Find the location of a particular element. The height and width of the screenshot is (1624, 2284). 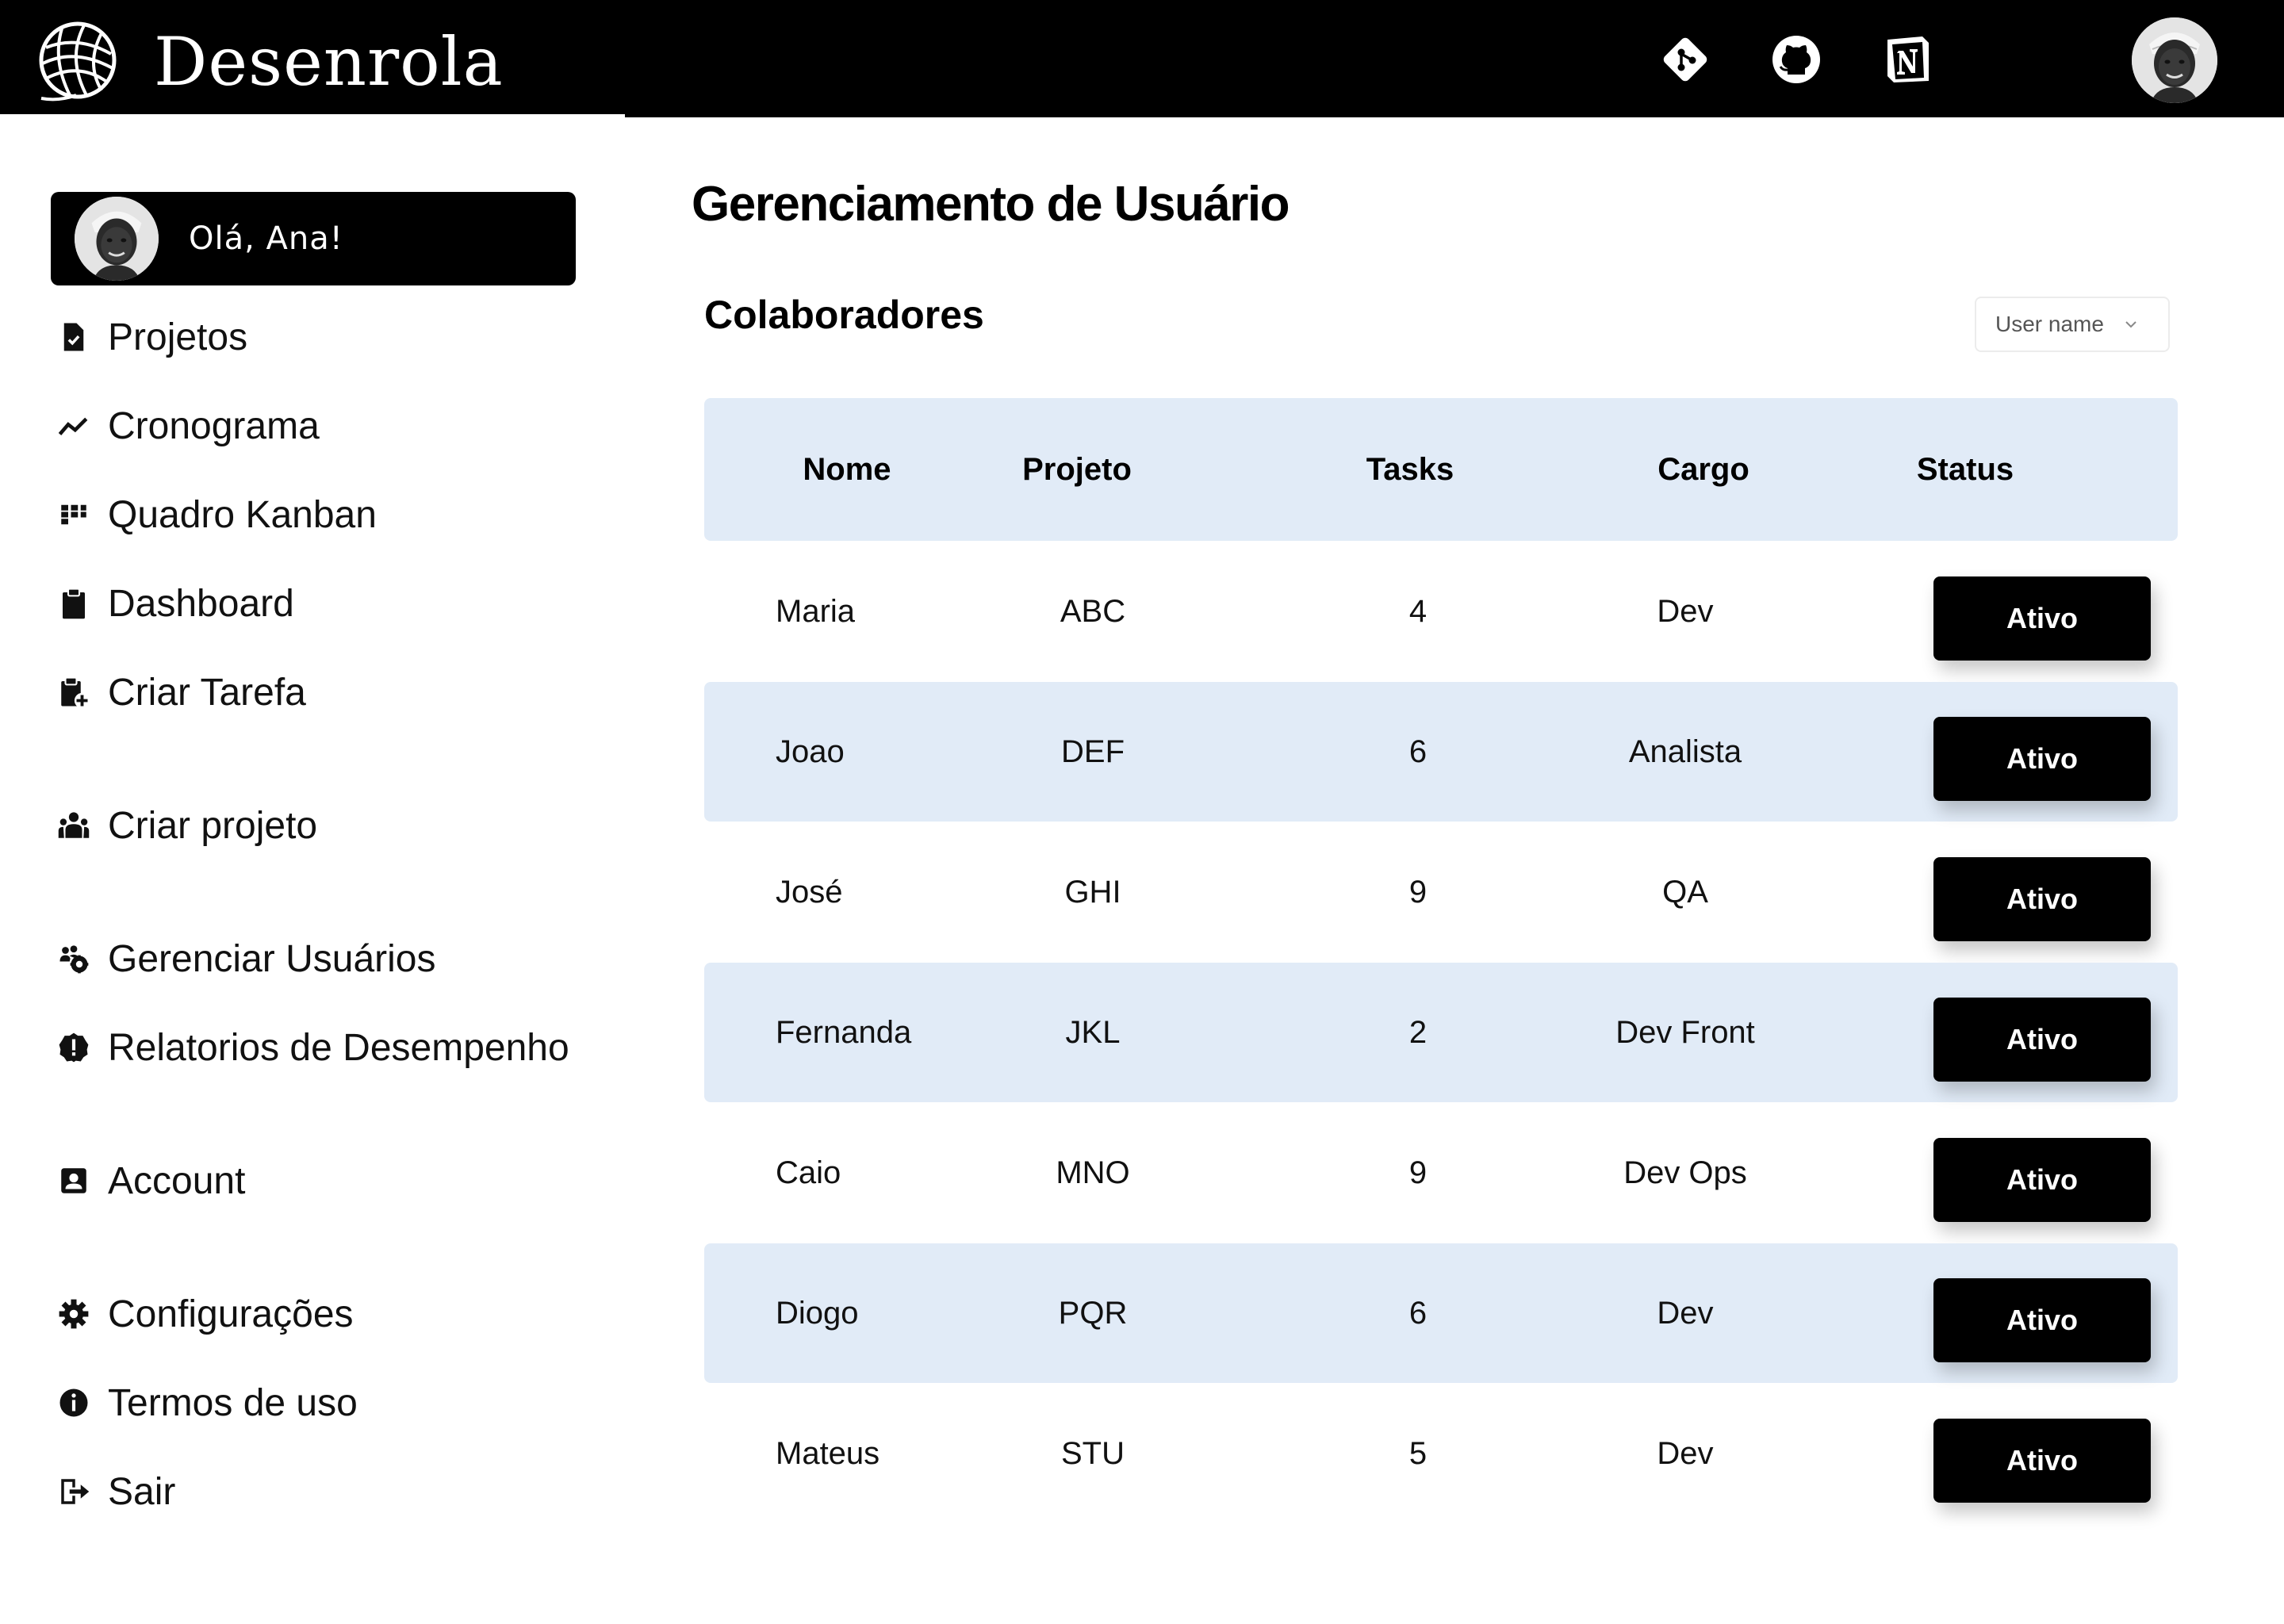

cell-tasks: 4 is located at coordinates (1418, 611).